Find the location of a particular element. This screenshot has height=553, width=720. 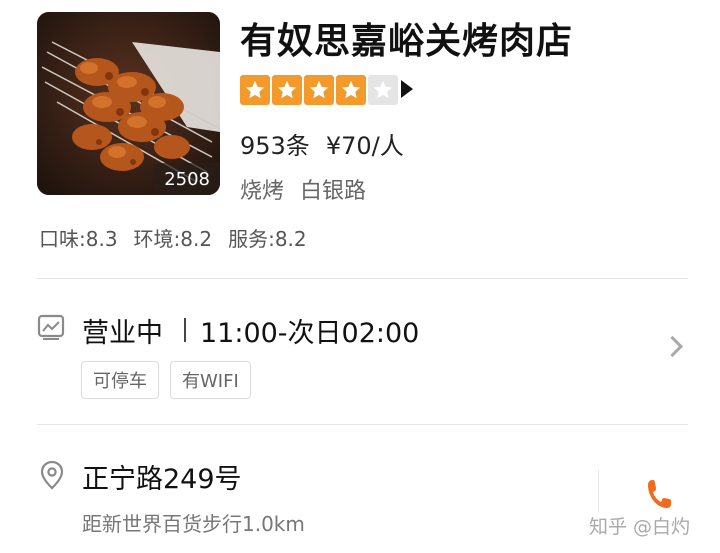

service-score: 服务:8.2 is located at coordinates (267, 239).